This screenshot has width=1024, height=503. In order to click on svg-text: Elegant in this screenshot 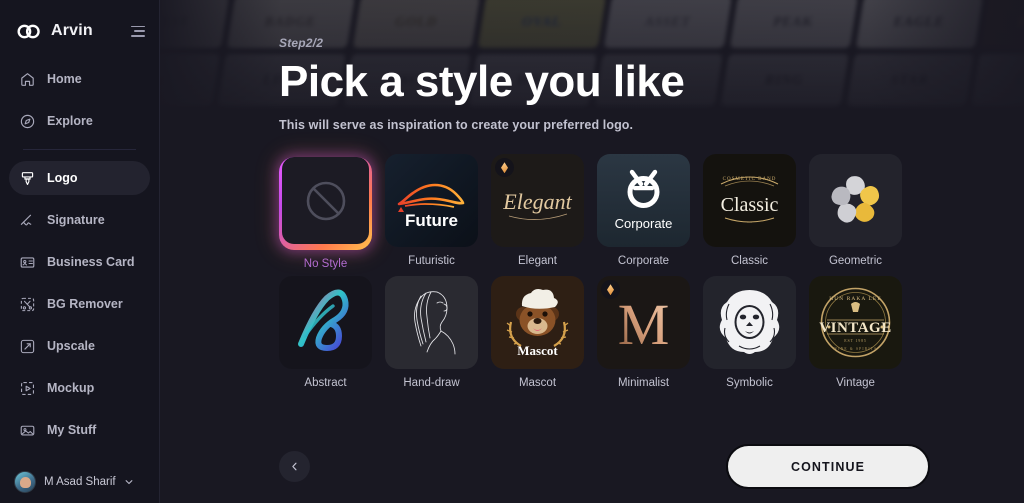, I will do `click(537, 201)`.